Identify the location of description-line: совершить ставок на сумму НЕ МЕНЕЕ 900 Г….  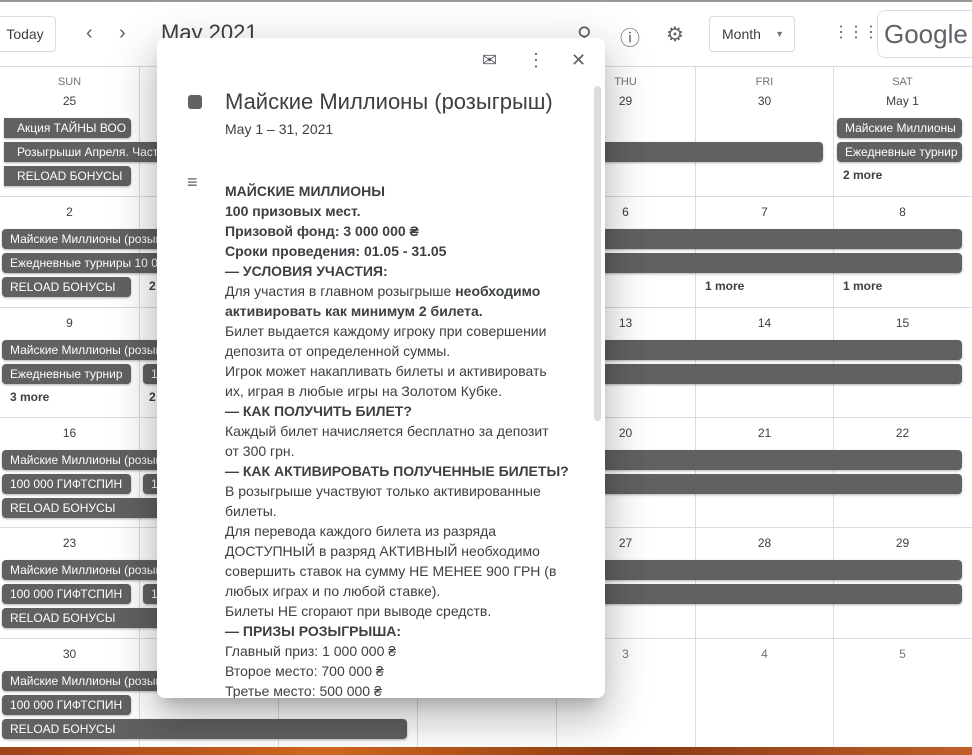
(405, 571).